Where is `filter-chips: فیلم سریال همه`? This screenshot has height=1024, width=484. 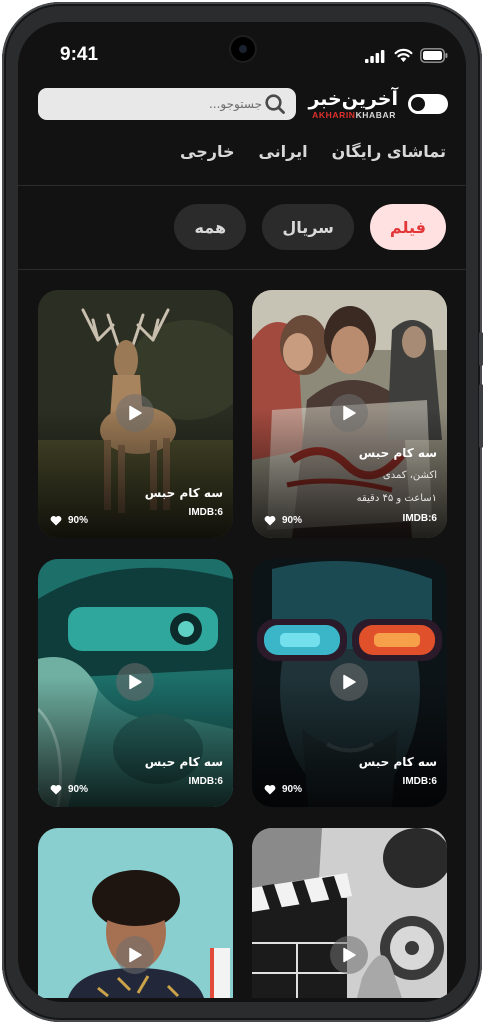
filter-chips: فیلم سریال همه is located at coordinates (310, 227).